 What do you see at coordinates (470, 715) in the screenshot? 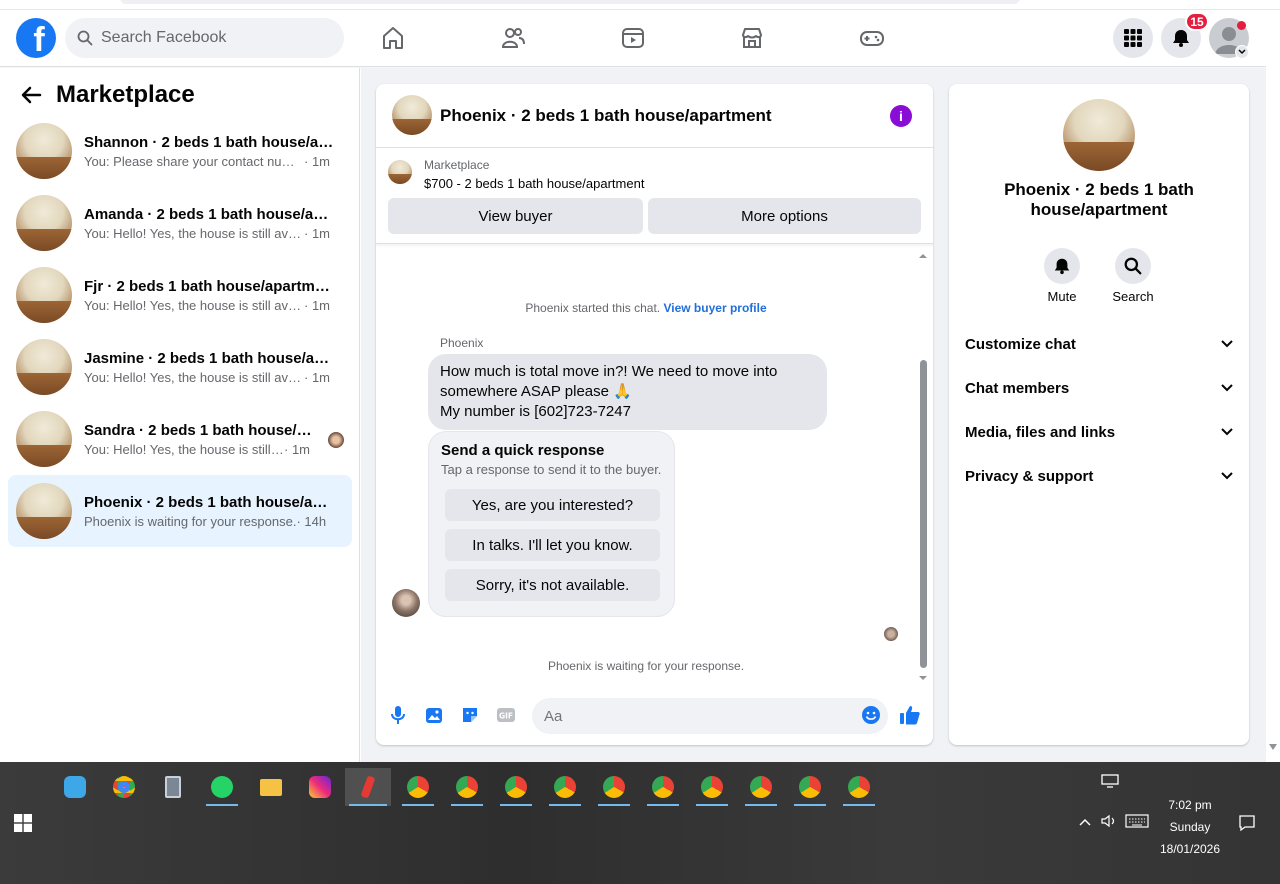
I see `sticker-icon` at bounding box center [470, 715].